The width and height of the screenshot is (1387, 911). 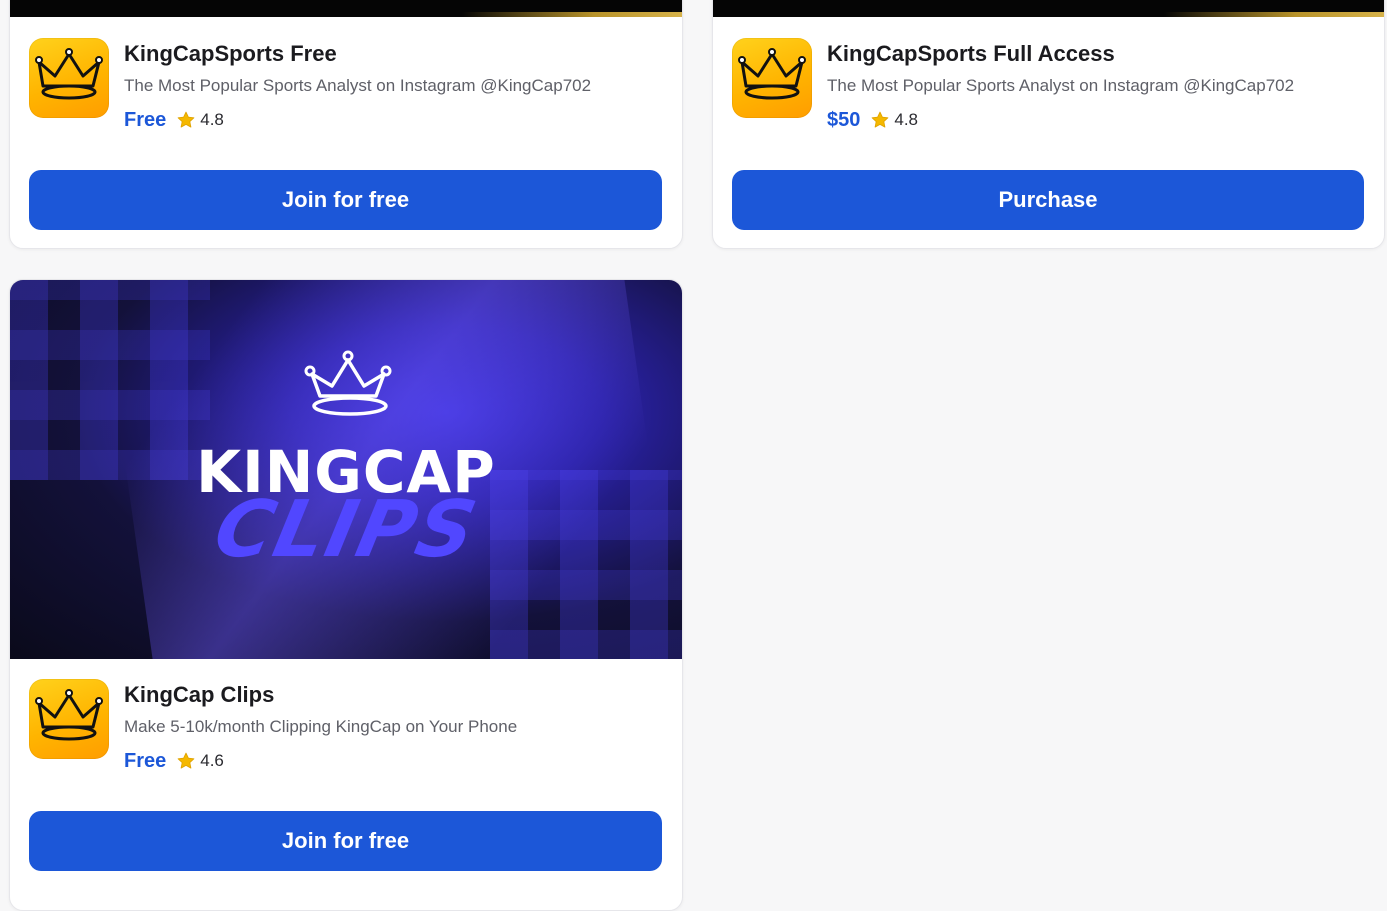 I want to click on product-meta: $50 4.8, so click(x=872, y=120).